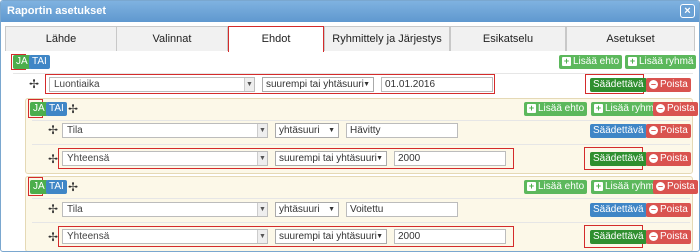 The width and height of the screenshot is (700, 252). Describe the element at coordinates (276, 39) in the screenshot. I see `tab-conditions: Ehdot` at that location.